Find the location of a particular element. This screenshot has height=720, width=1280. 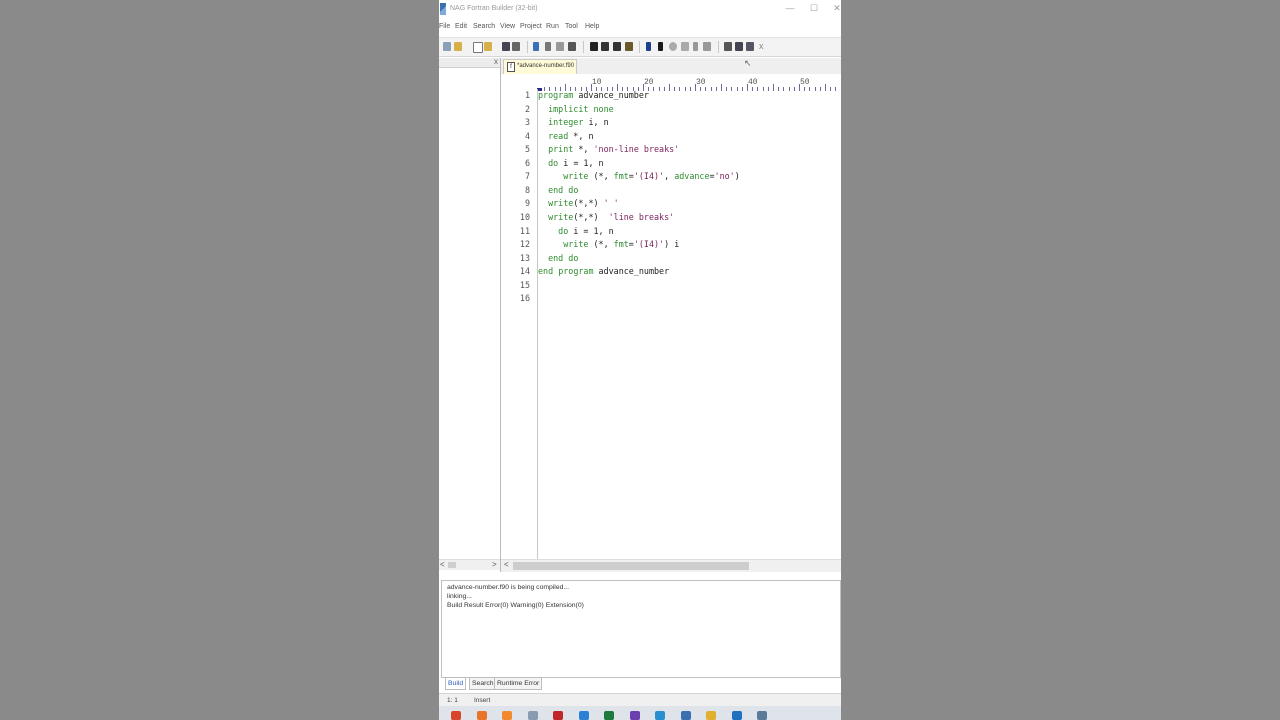

line-code: end program advance_number is located at coordinates (603, 271).